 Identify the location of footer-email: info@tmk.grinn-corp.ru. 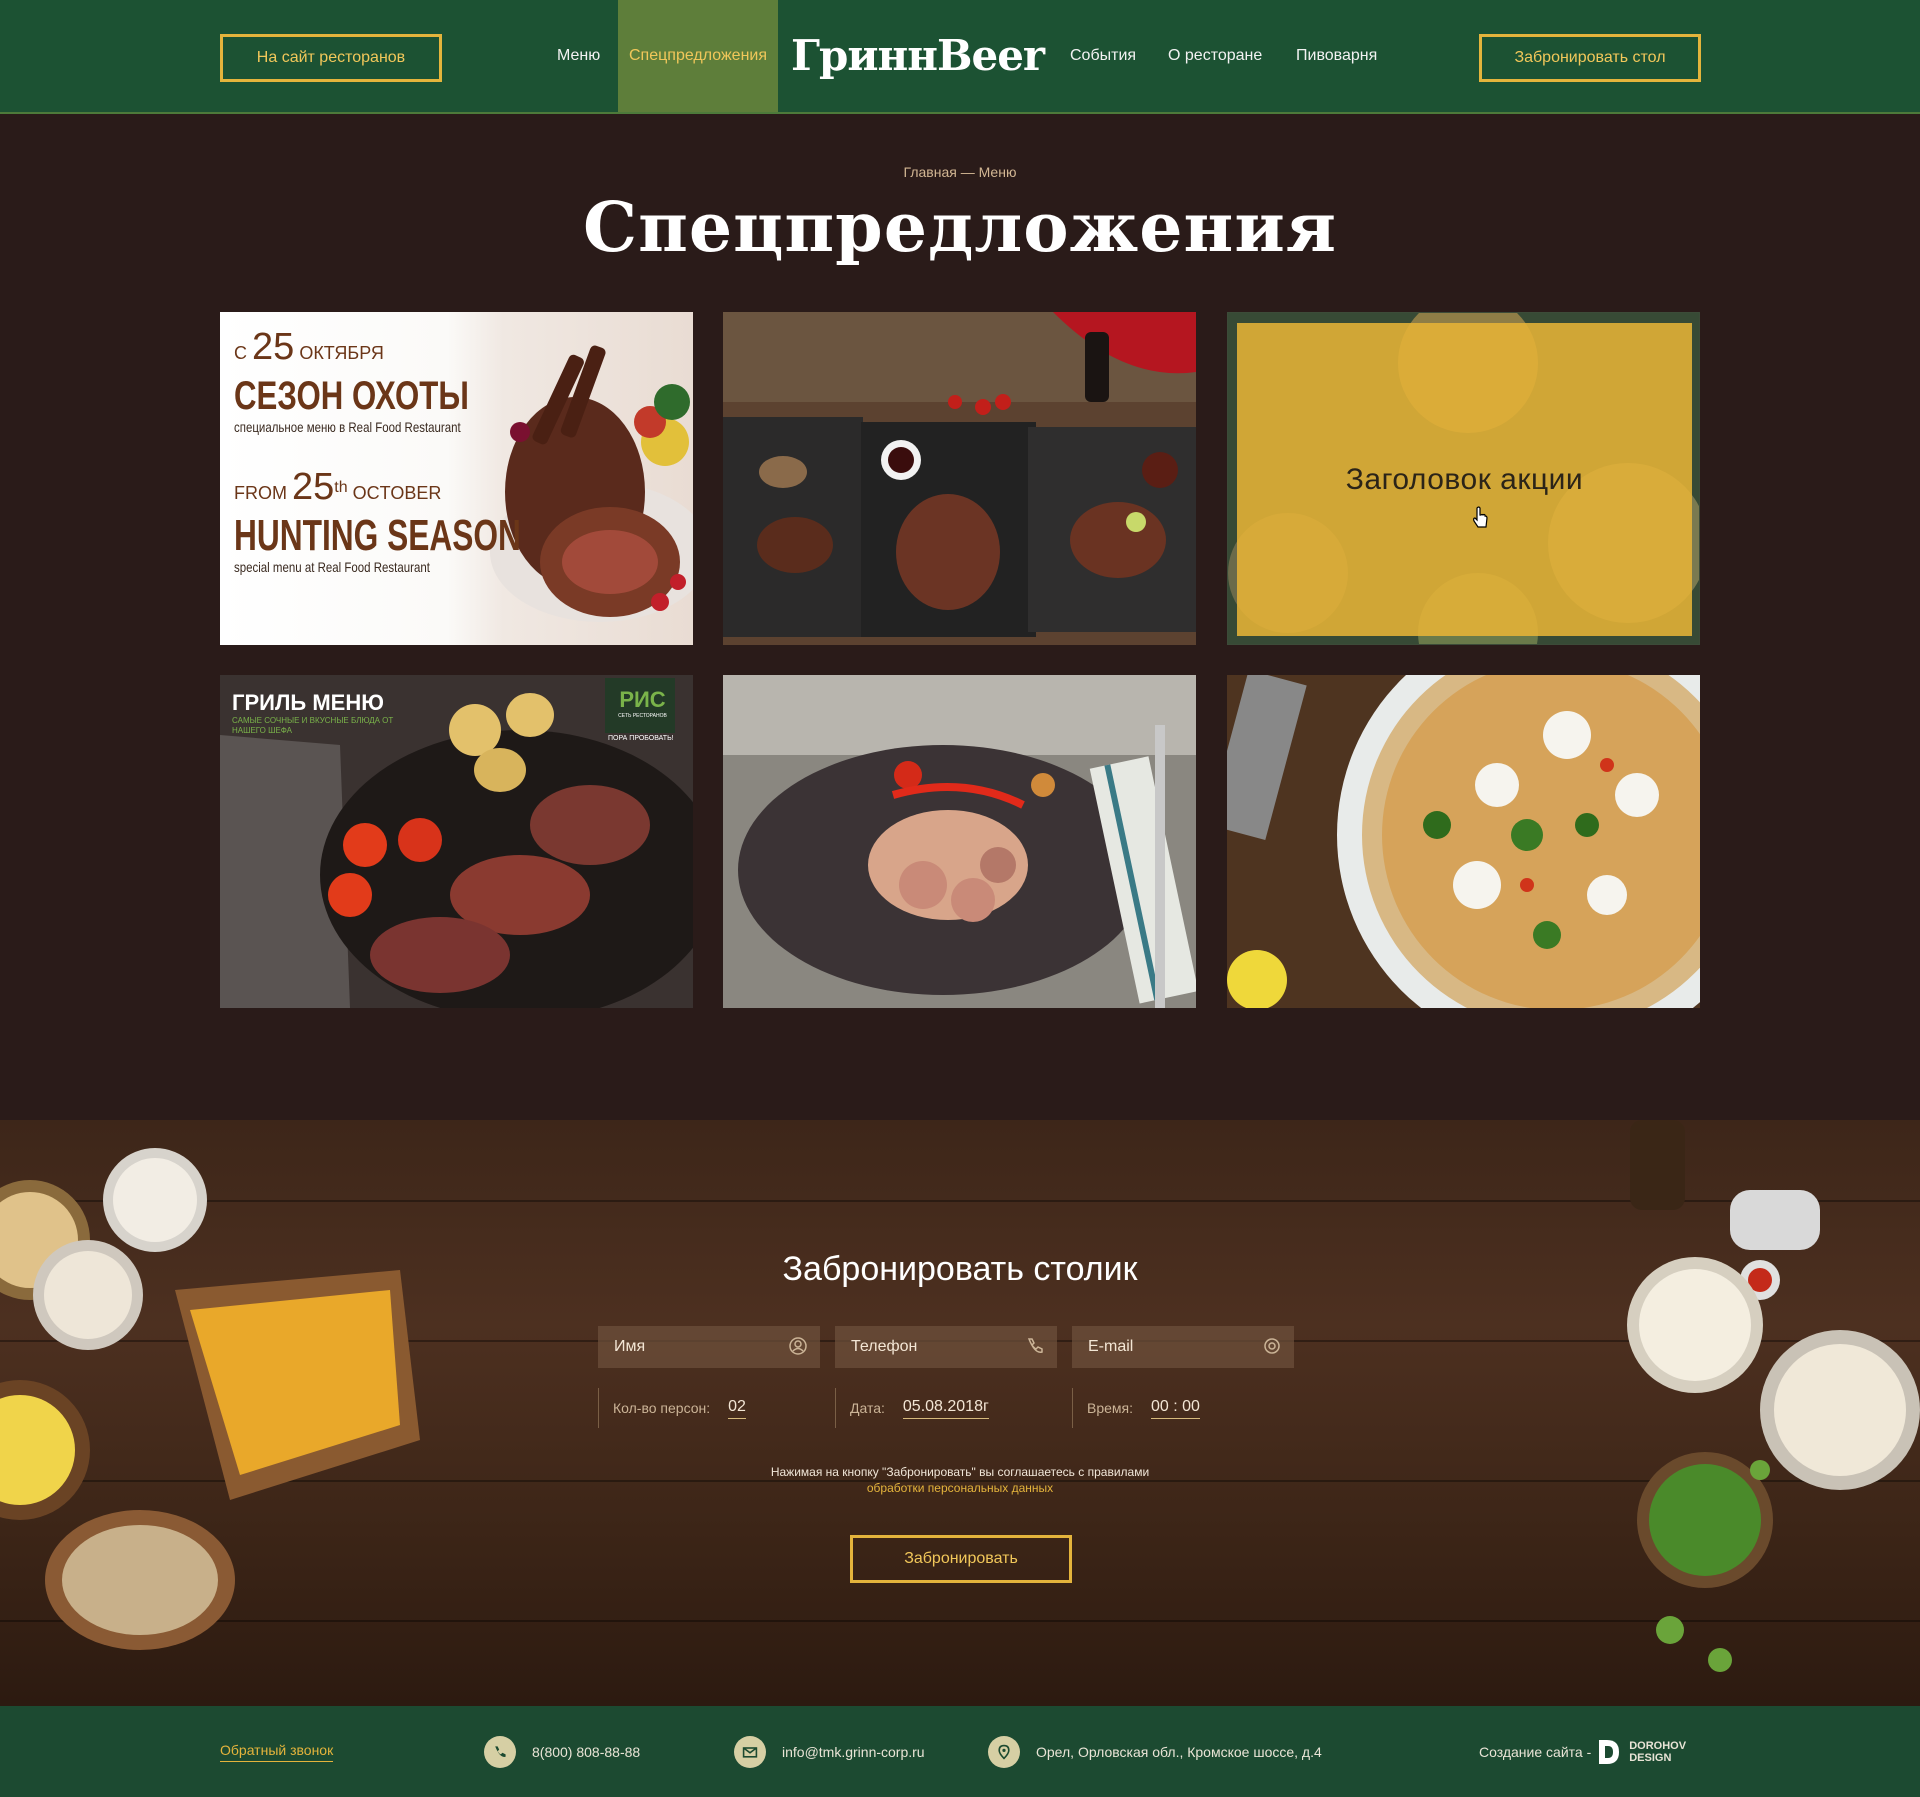
(829, 1751).